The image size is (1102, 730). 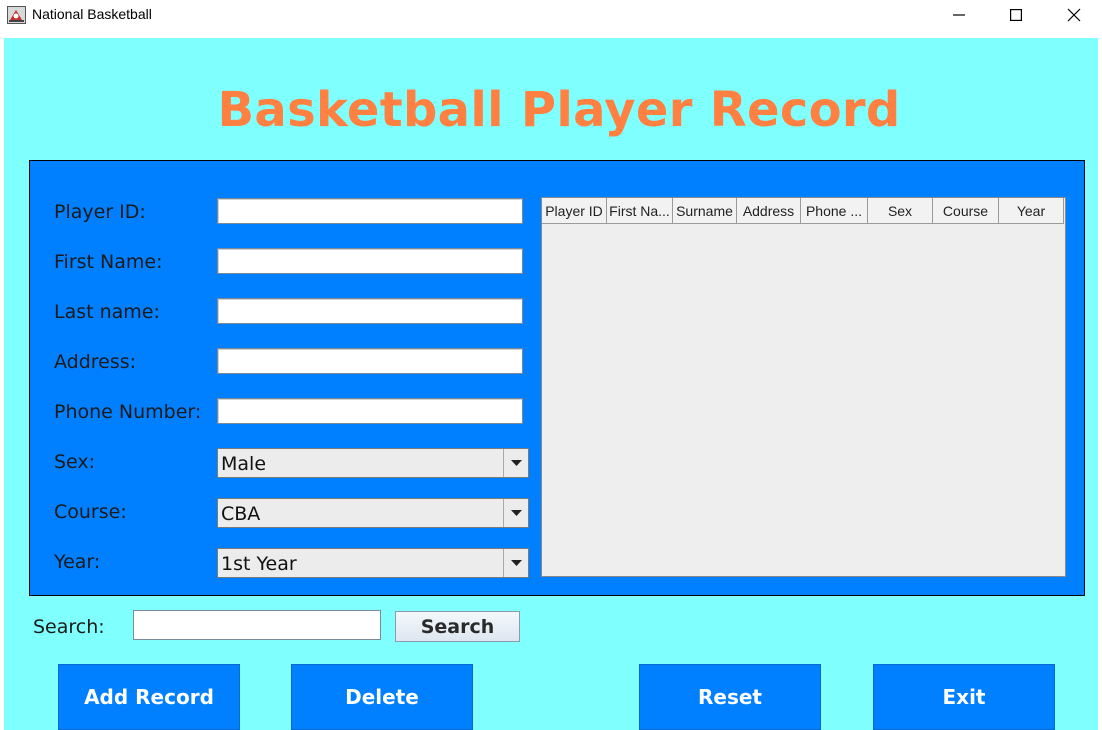 What do you see at coordinates (457, 626) in the screenshot?
I see `search-button: Search` at bounding box center [457, 626].